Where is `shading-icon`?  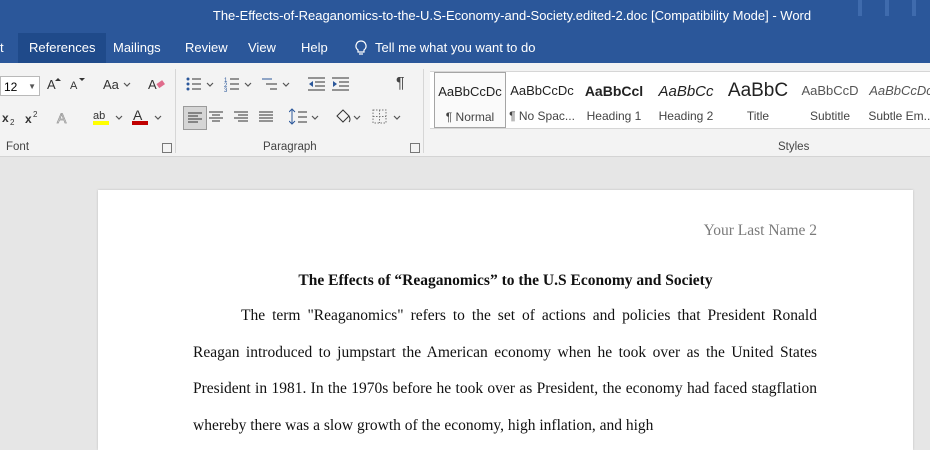 shading-icon is located at coordinates (349, 117).